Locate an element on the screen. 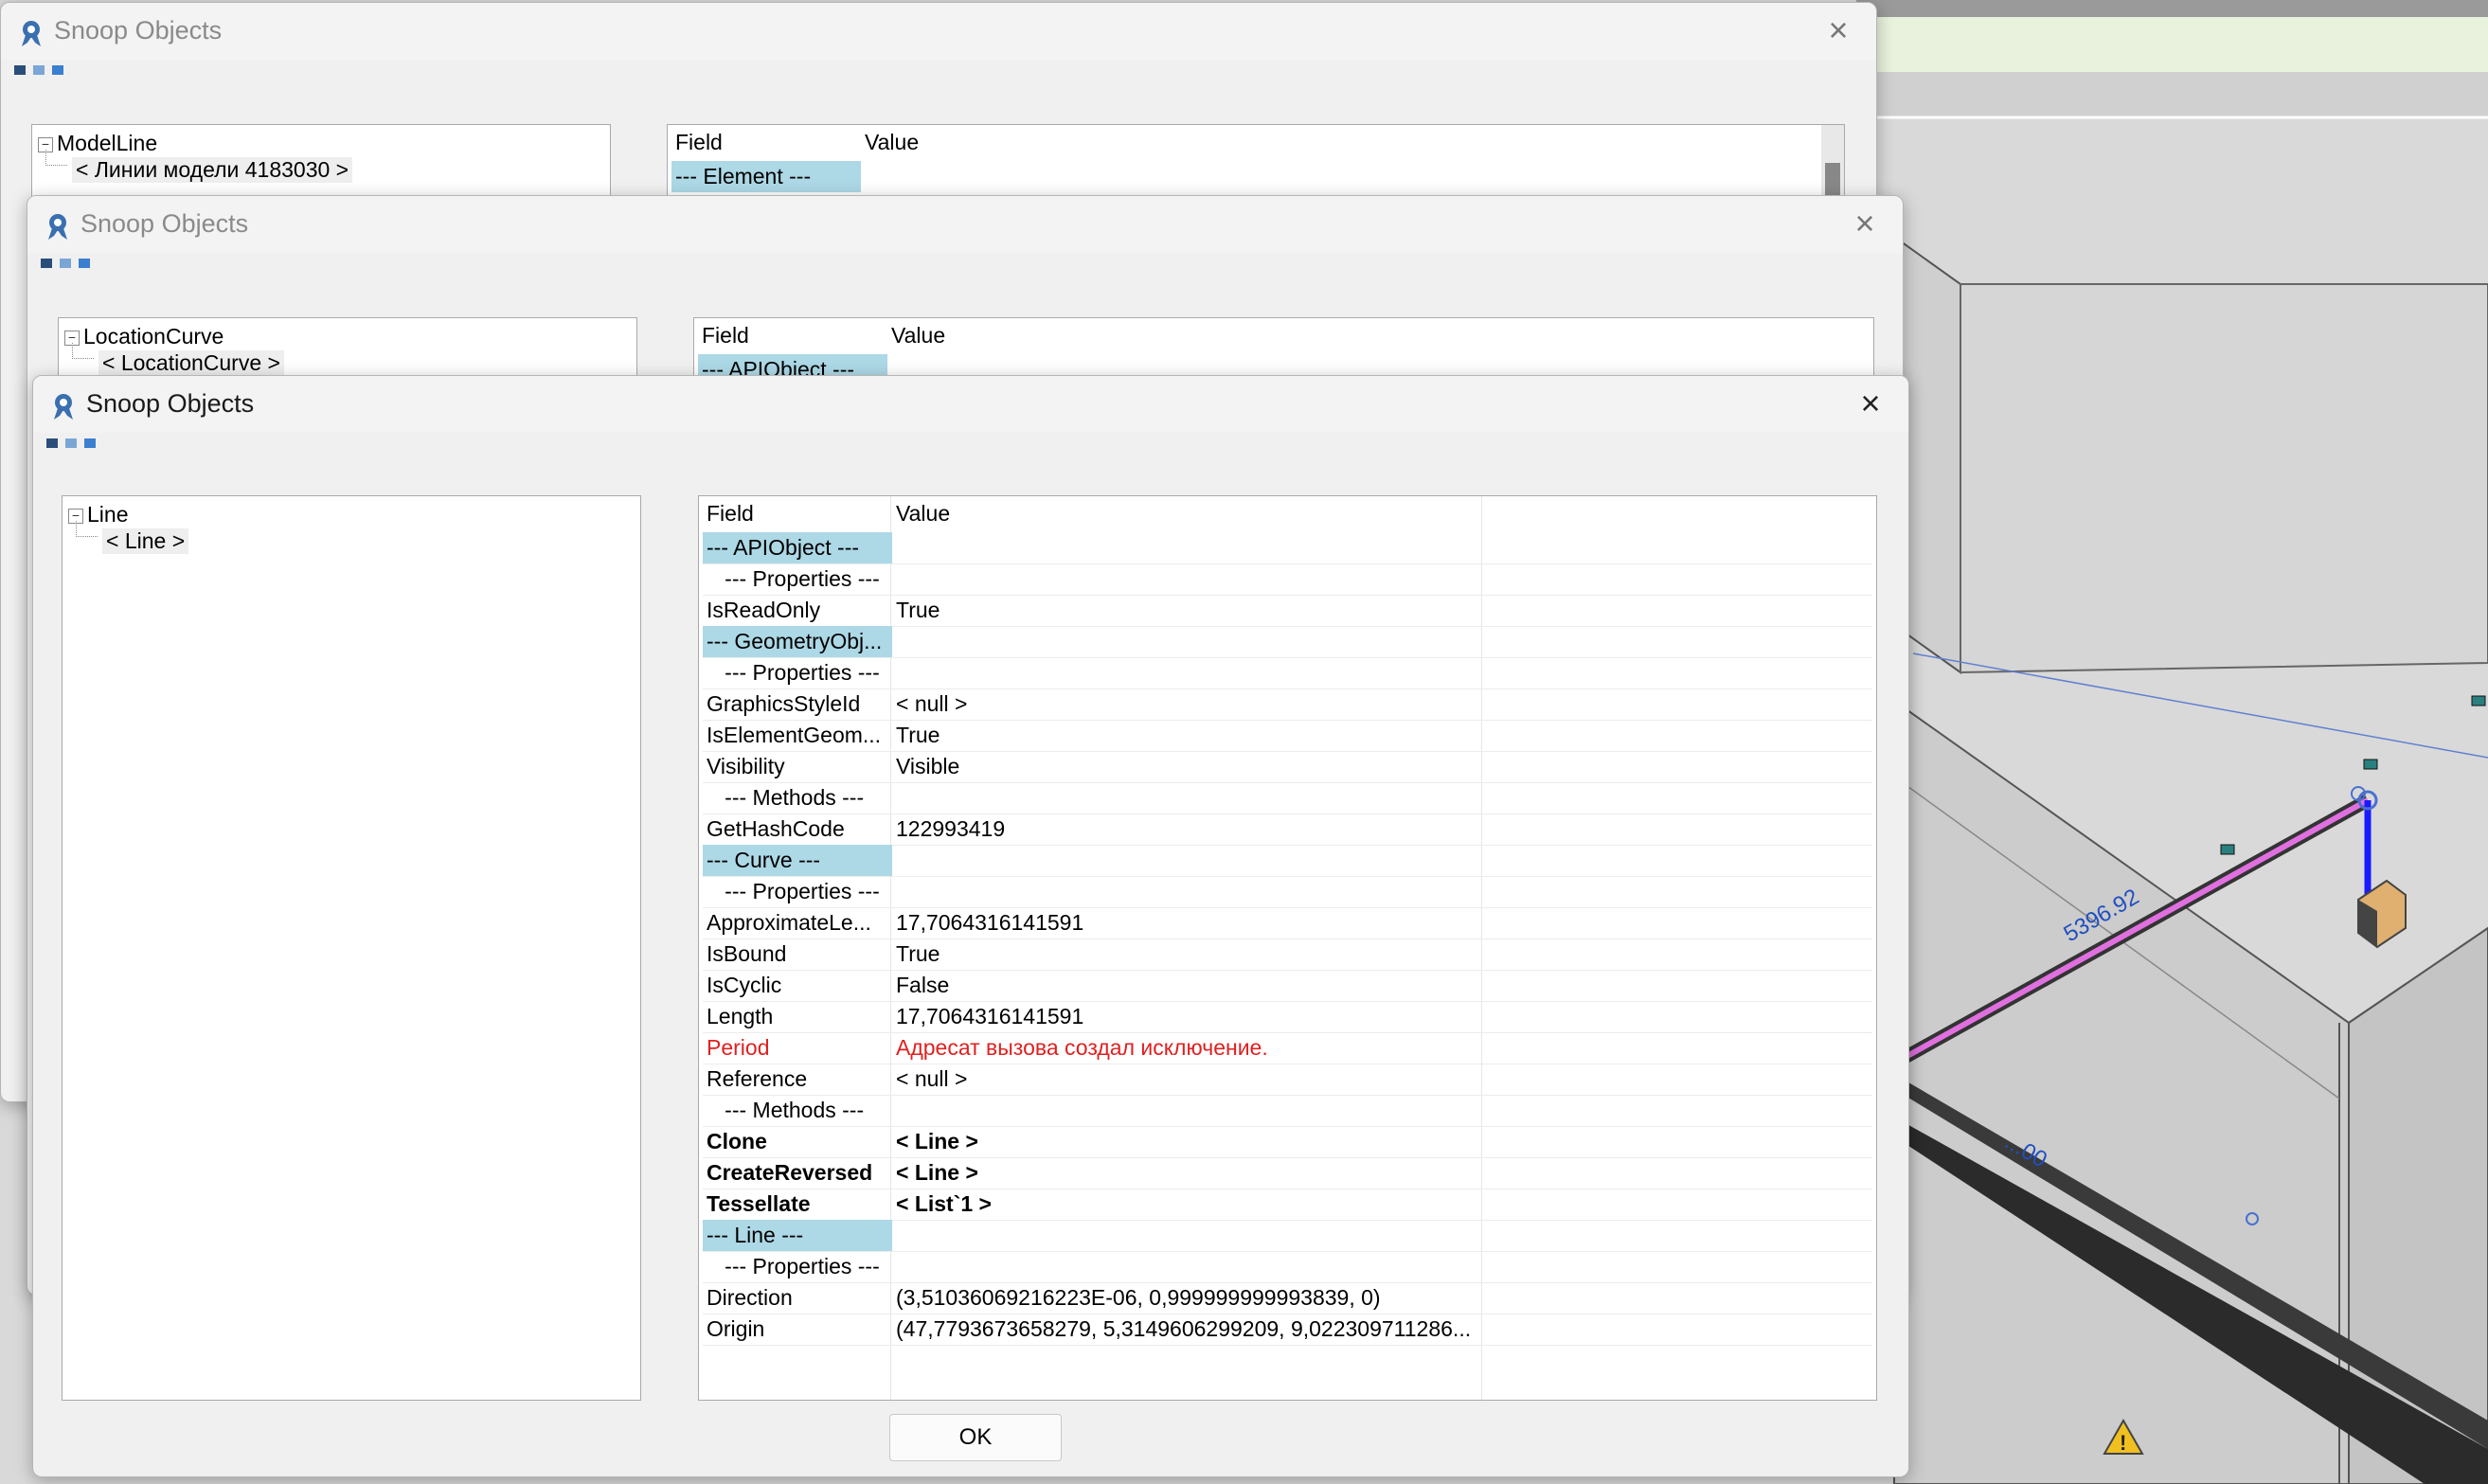 The image size is (2488, 1484). row-field: Clone is located at coordinates (737, 1141).